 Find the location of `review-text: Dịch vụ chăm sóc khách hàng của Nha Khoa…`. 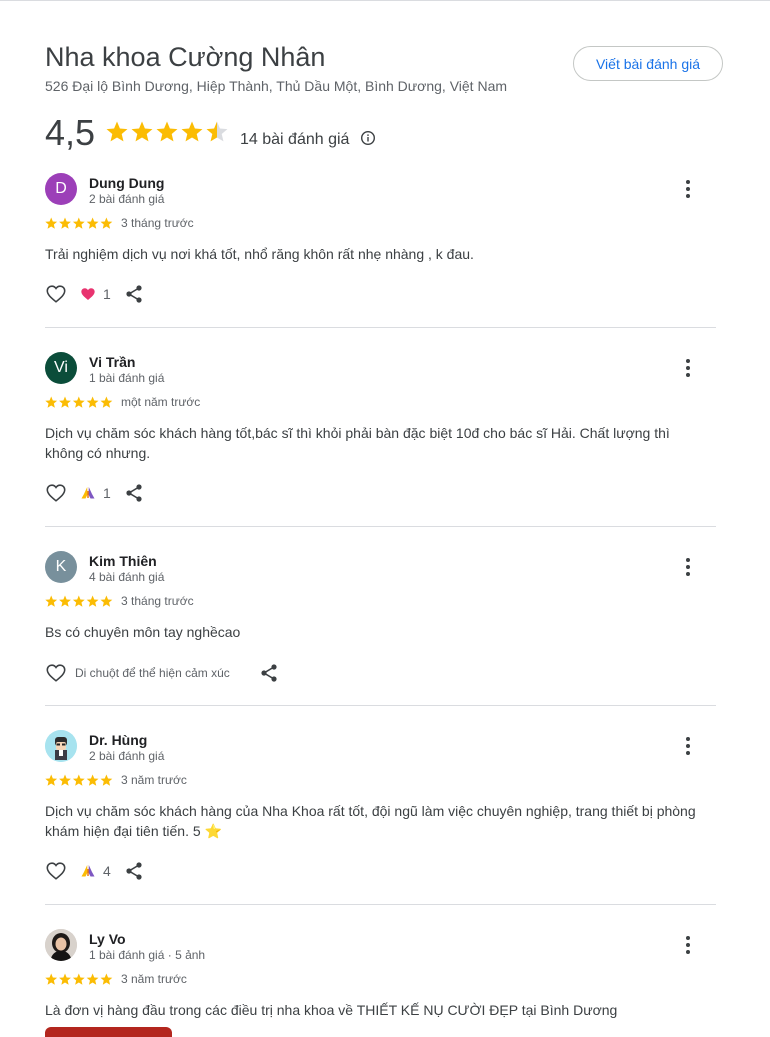

review-text: Dịch vụ chăm sóc khách hàng của Nha Khoa… is located at coordinates (370, 821).